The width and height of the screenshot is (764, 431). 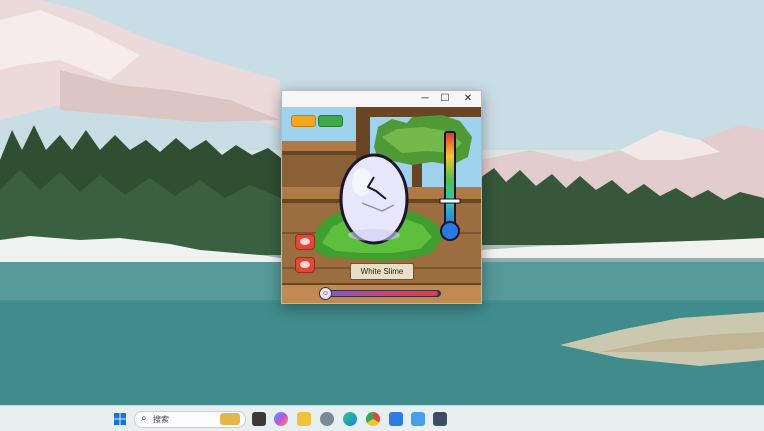 I want to click on maximize-button: ☐, so click(x=445, y=99).